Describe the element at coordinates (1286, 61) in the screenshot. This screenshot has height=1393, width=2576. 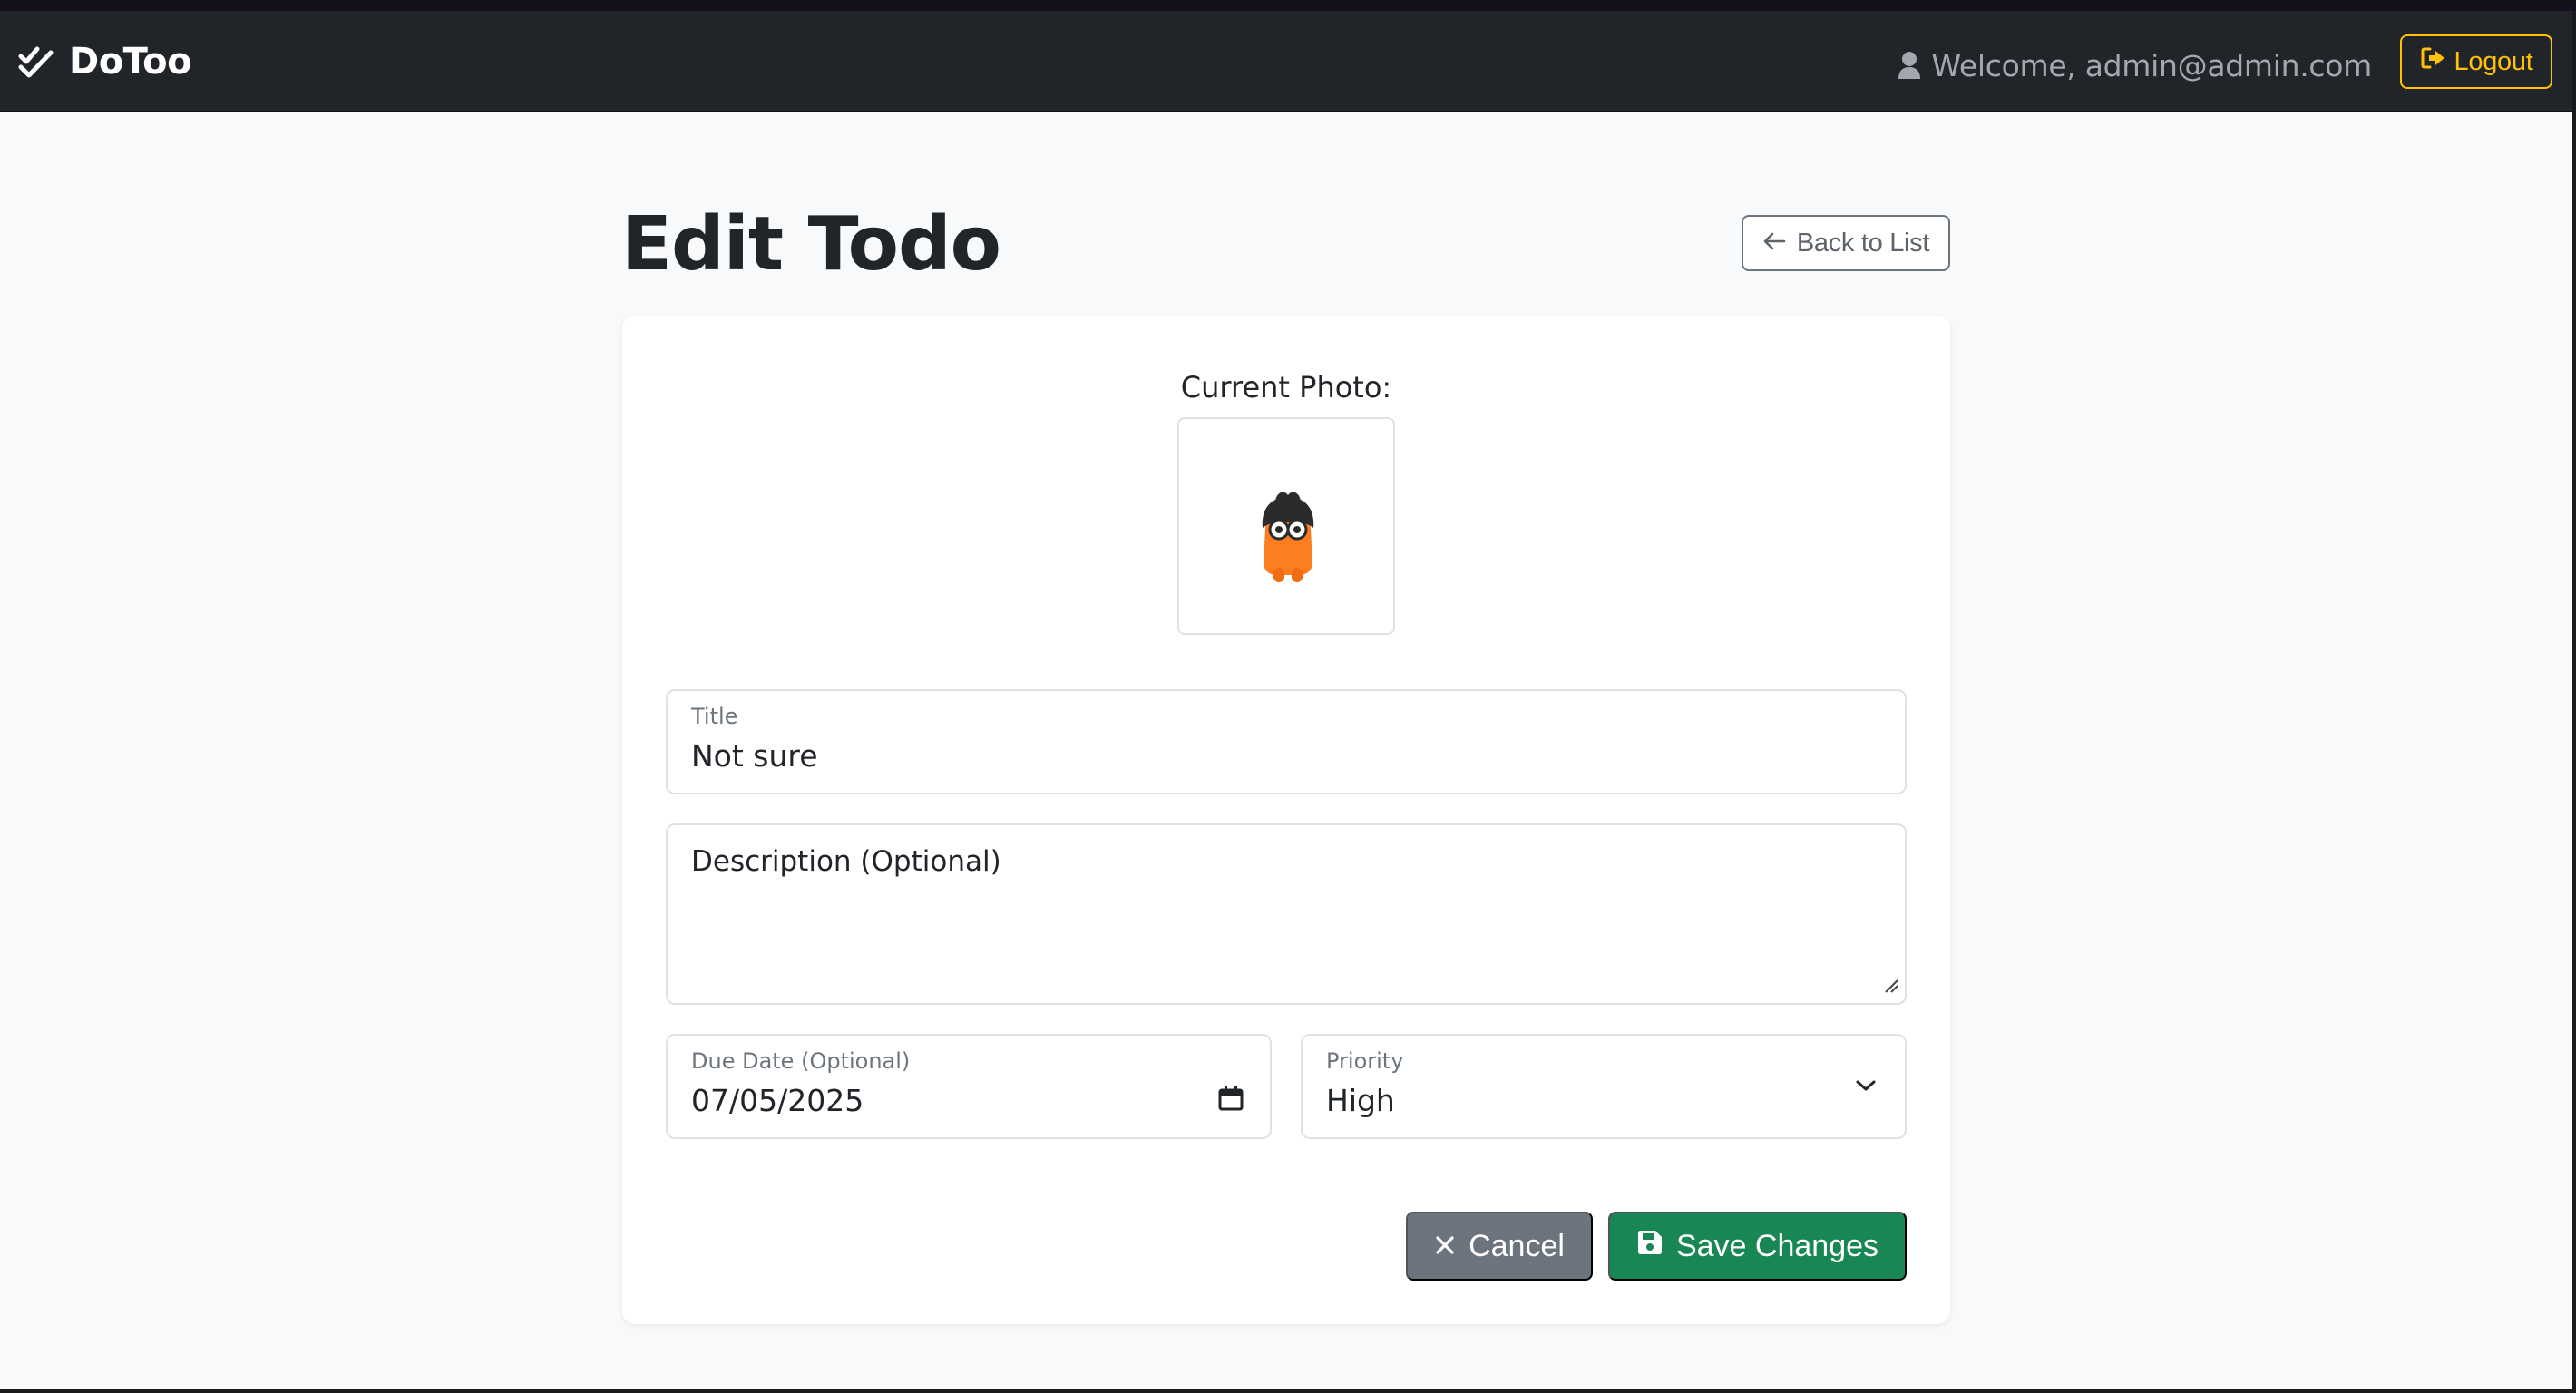
I see `navbar: DoToo Welcome, admin@admin.com Logout` at that location.